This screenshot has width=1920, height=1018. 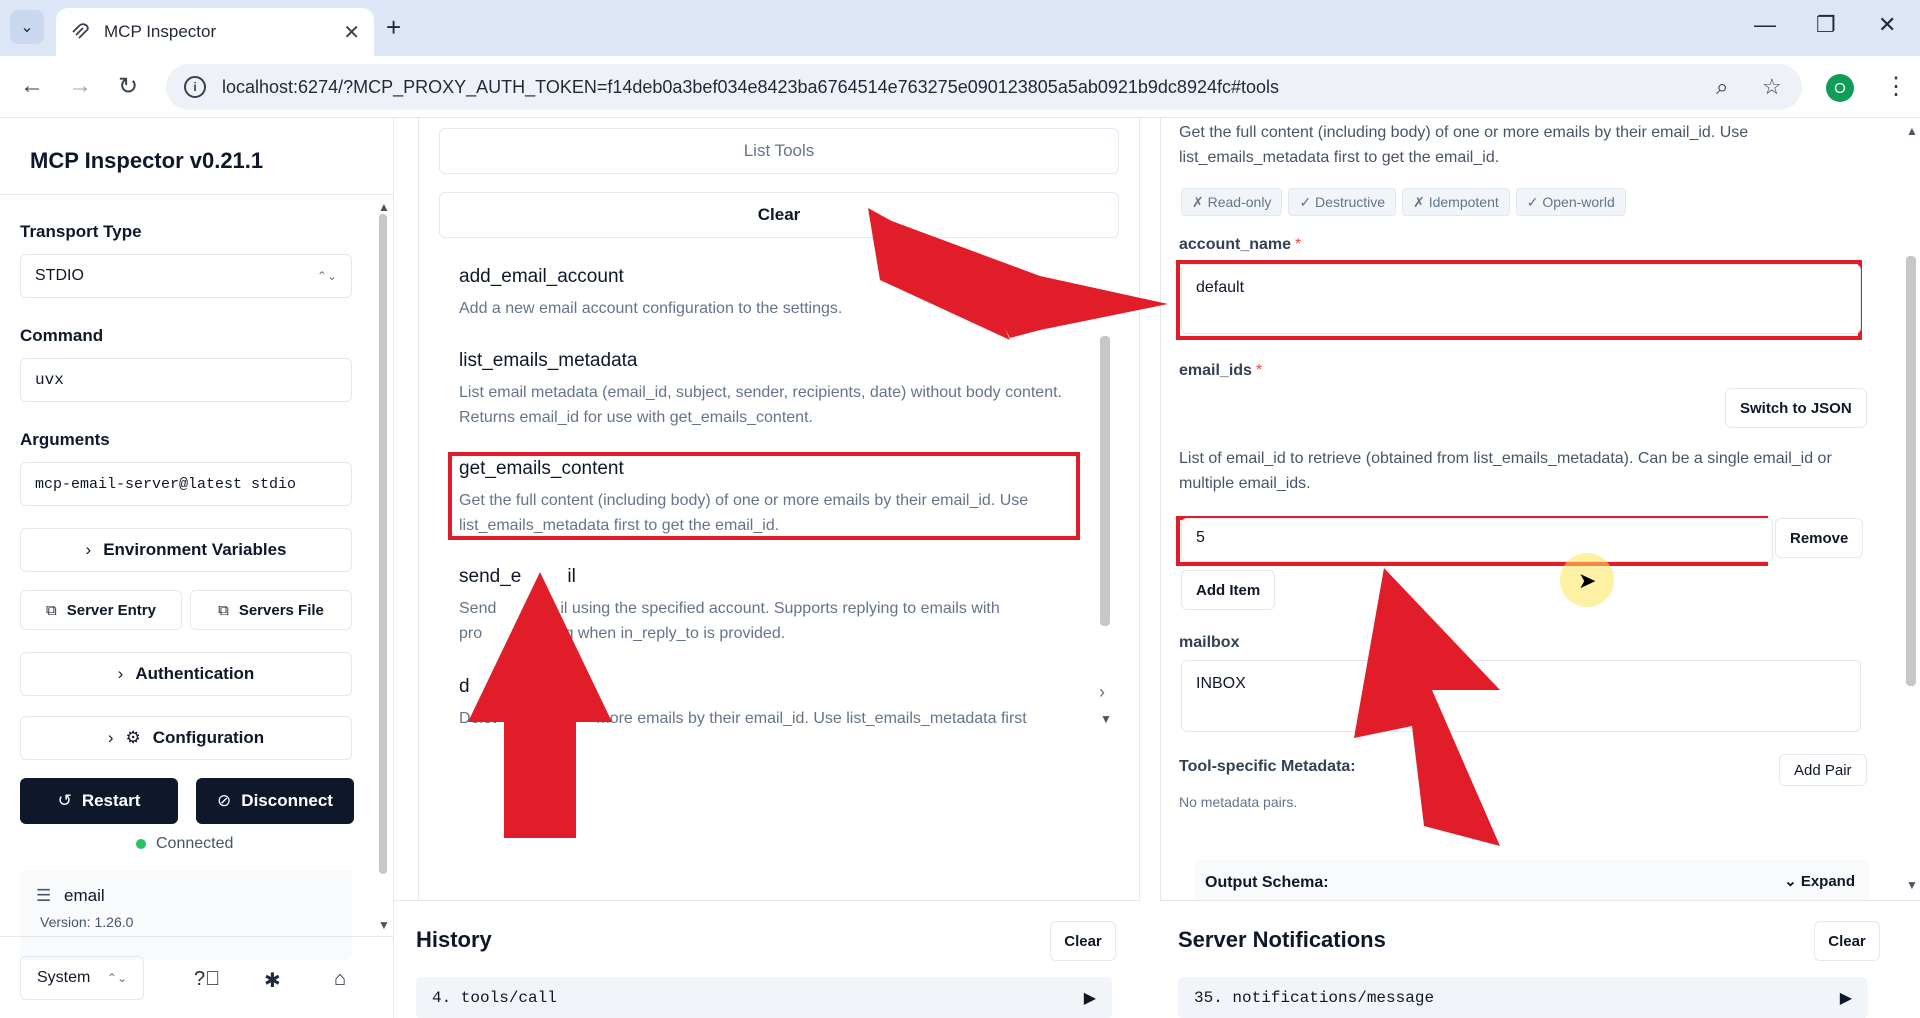 What do you see at coordinates (1587, 580) in the screenshot?
I see `mouse-cursor-icon: ➤` at bounding box center [1587, 580].